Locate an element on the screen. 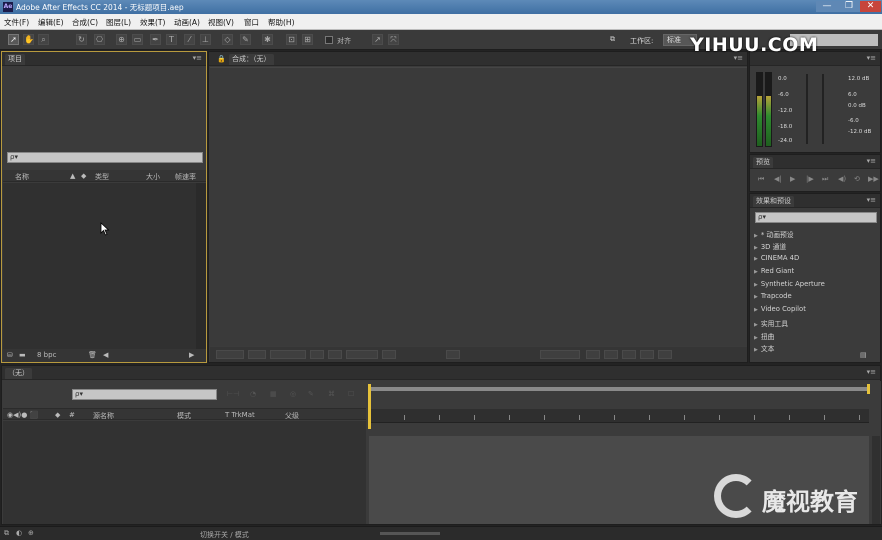 The width and height of the screenshot is (882, 540). effect-category: ▶ 扭曲 is located at coordinates (764, 336).